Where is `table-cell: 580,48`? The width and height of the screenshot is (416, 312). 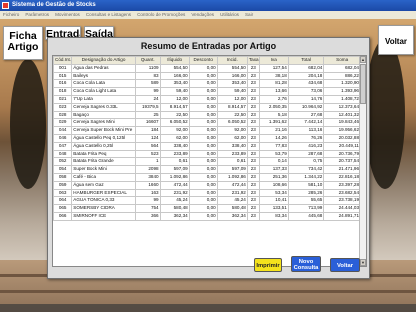 table-cell: 580,48 is located at coordinates (174, 208).